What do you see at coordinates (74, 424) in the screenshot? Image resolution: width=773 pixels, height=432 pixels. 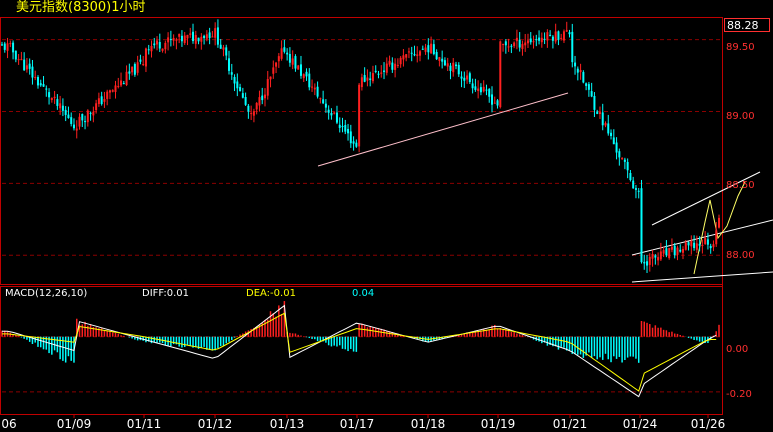 I see `x-tick-label: 01/09` at bounding box center [74, 424].